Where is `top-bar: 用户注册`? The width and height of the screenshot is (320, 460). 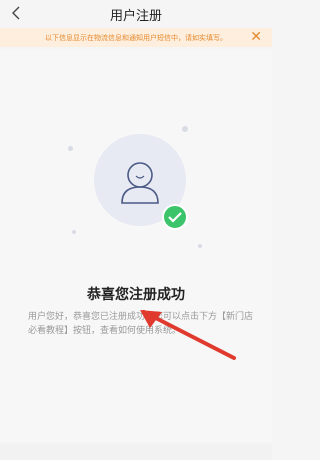
top-bar: 用户注册 is located at coordinates (136, 14).